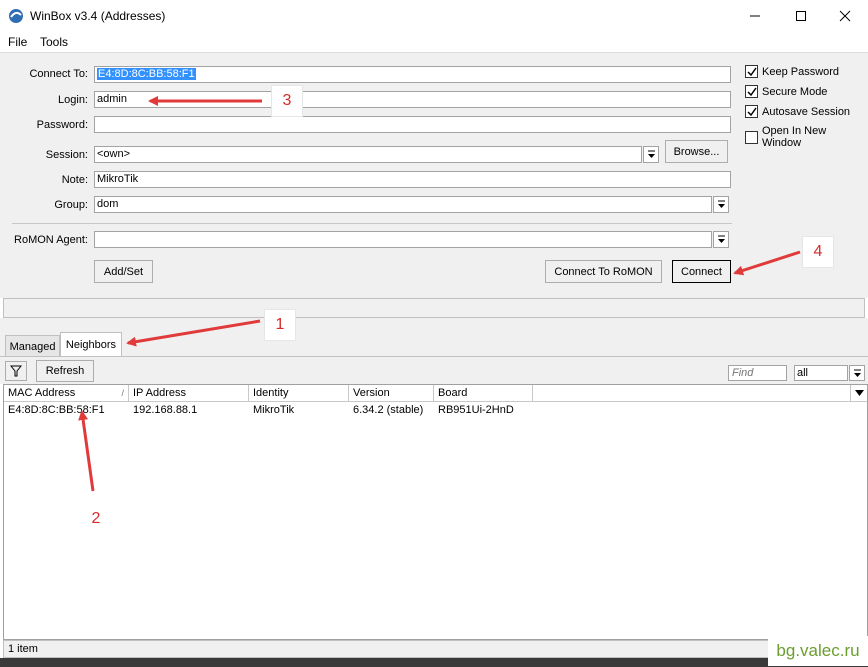  What do you see at coordinates (391, 393) in the screenshot?
I see `column-header-version: Version` at bounding box center [391, 393].